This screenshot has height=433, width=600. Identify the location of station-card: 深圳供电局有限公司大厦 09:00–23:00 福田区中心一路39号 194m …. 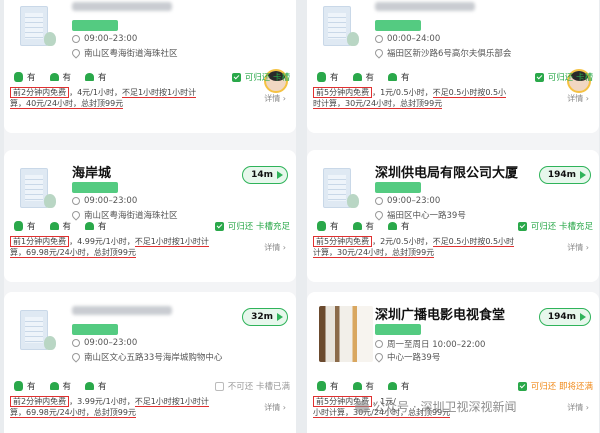
(453, 216).